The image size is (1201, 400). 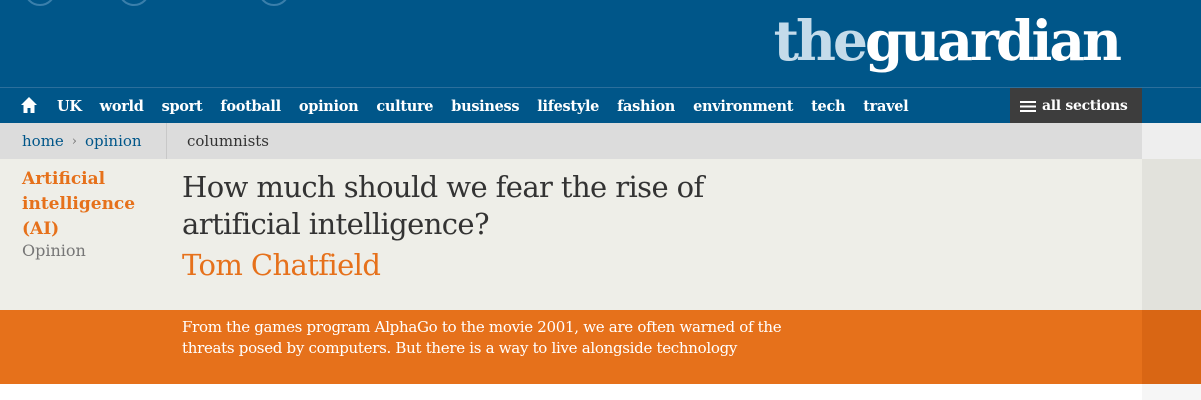 What do you see at coordinates (113, 141) in the screenshot?
I see `breadcrumb-opinion: opinion` at bounding box center [113, 141].